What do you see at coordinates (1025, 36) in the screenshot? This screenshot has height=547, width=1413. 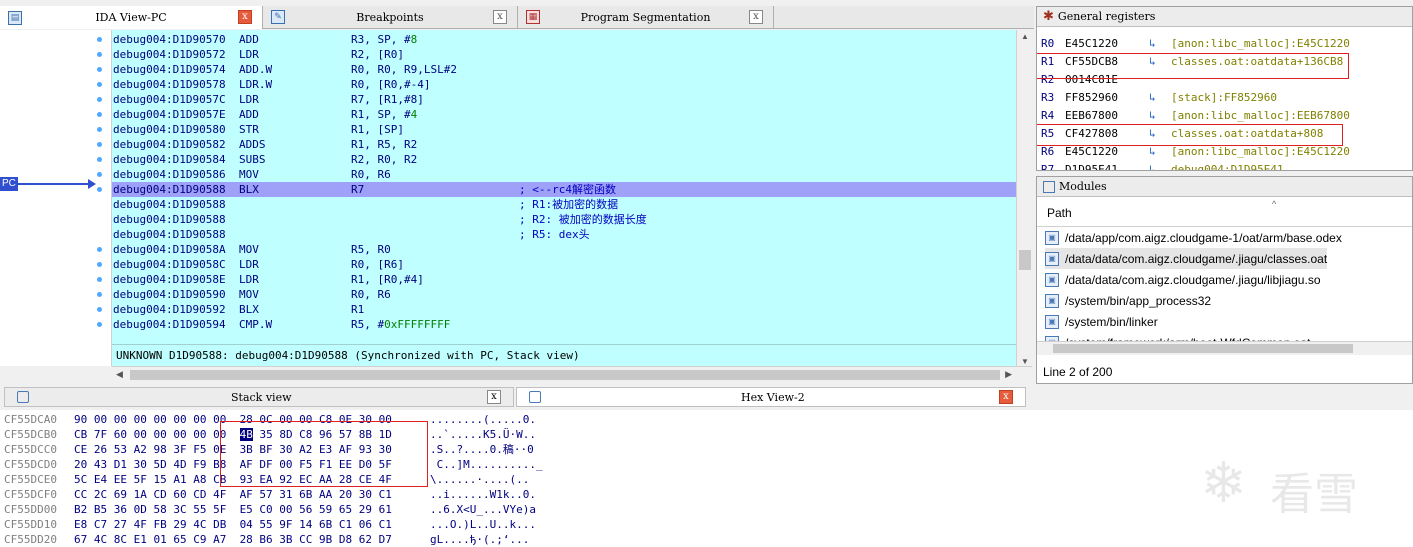 I see `scroll-up-icon: ▲` at bounding box center [1025, 36].